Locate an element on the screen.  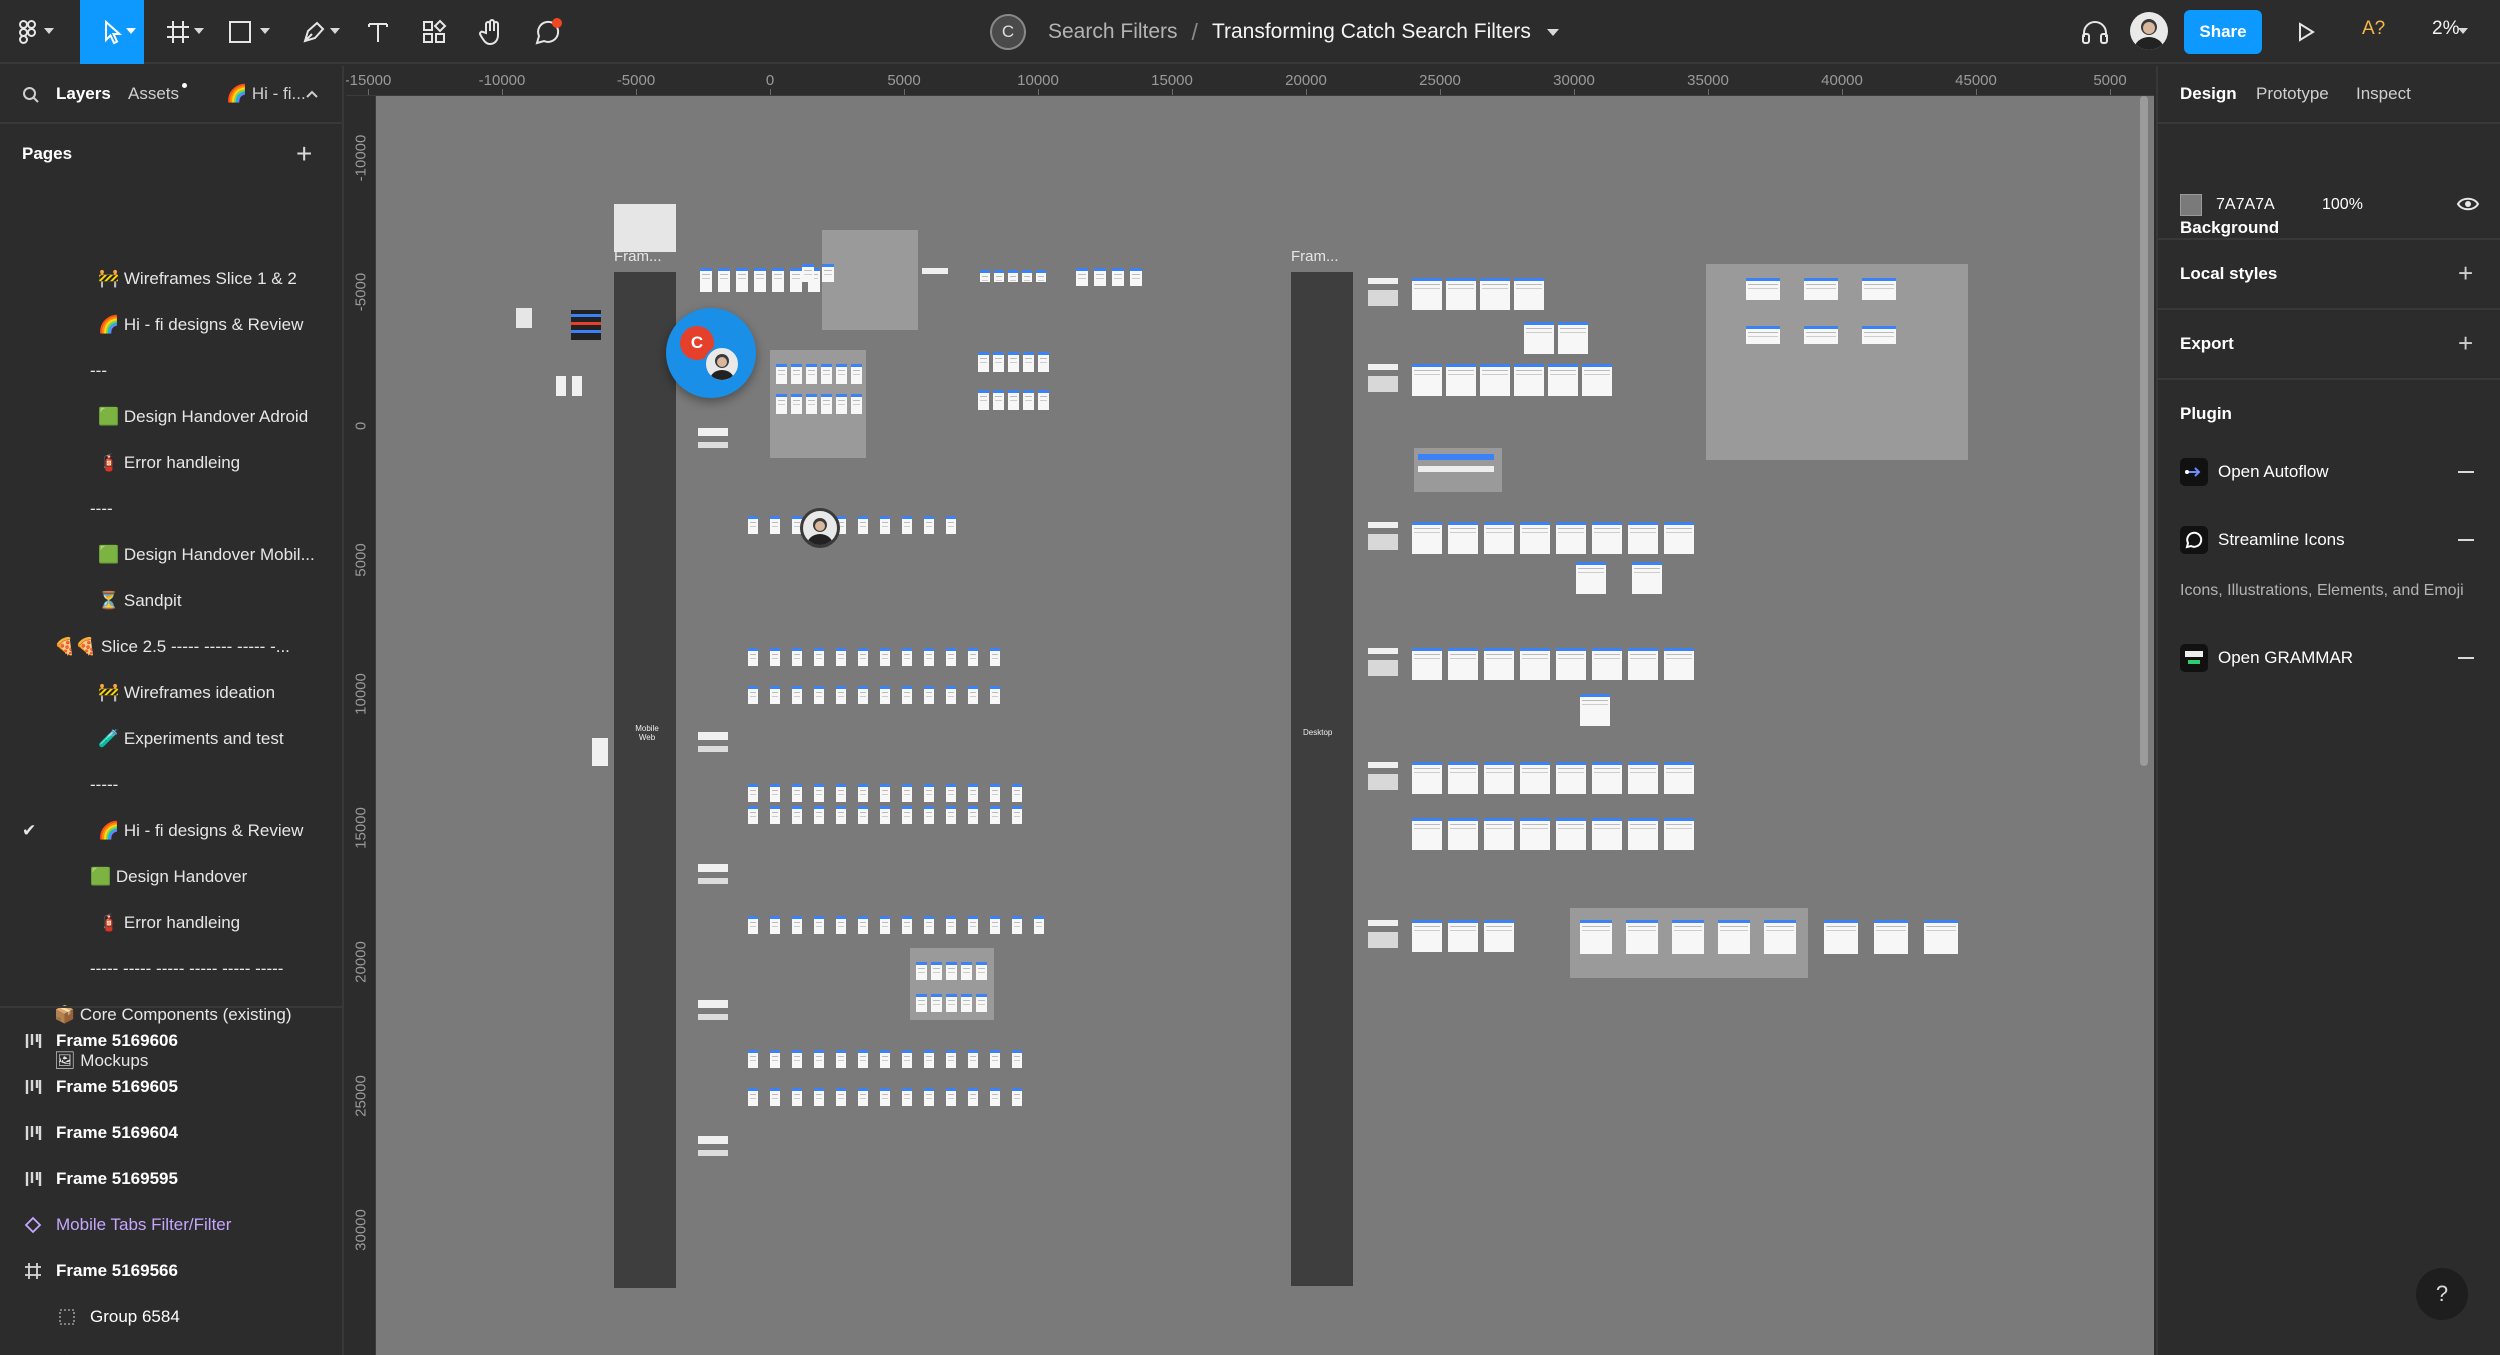
page-item: 🚧 Wireframes ideation is located at coordinates (171, 693).